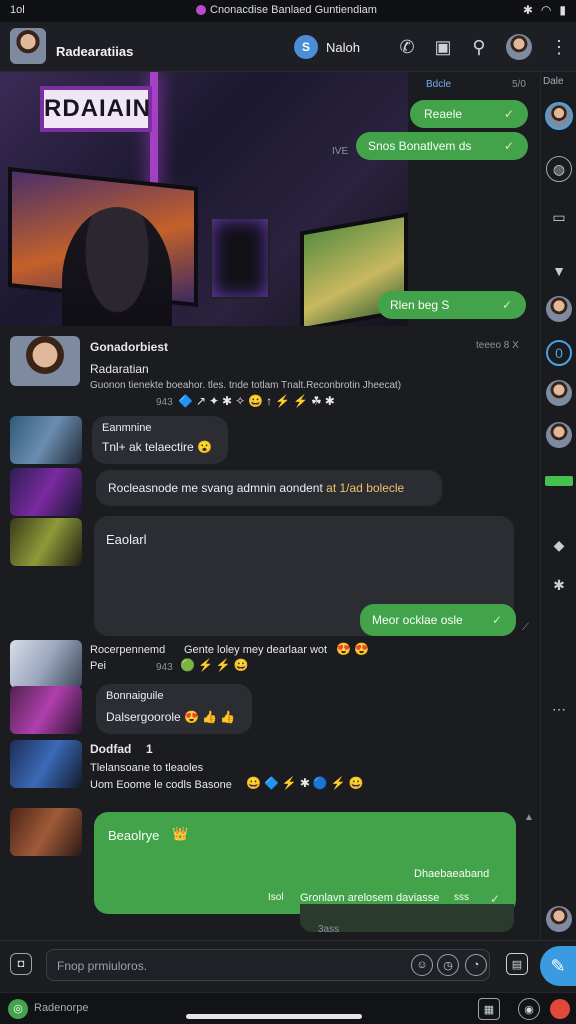 Image resolution: width=576 pixels, height=1024 pixels. Describe the element at coordinates (558, 966) in the screenshot. I see `send-icon: ✎` at that location.